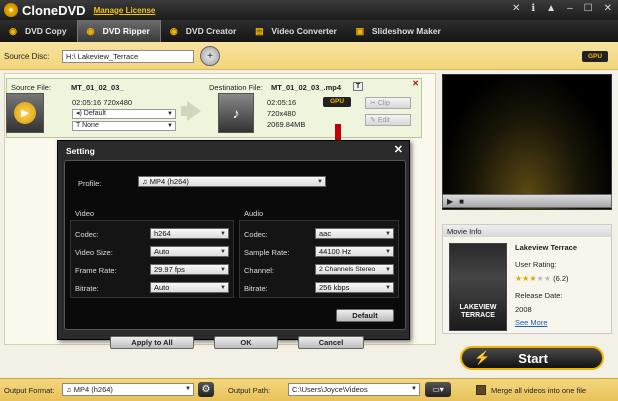 The height and width of the screenshot is (401, 618). I want to click on output-format-select: ♫ MP4 (h264) ▼, so click(128, 389).